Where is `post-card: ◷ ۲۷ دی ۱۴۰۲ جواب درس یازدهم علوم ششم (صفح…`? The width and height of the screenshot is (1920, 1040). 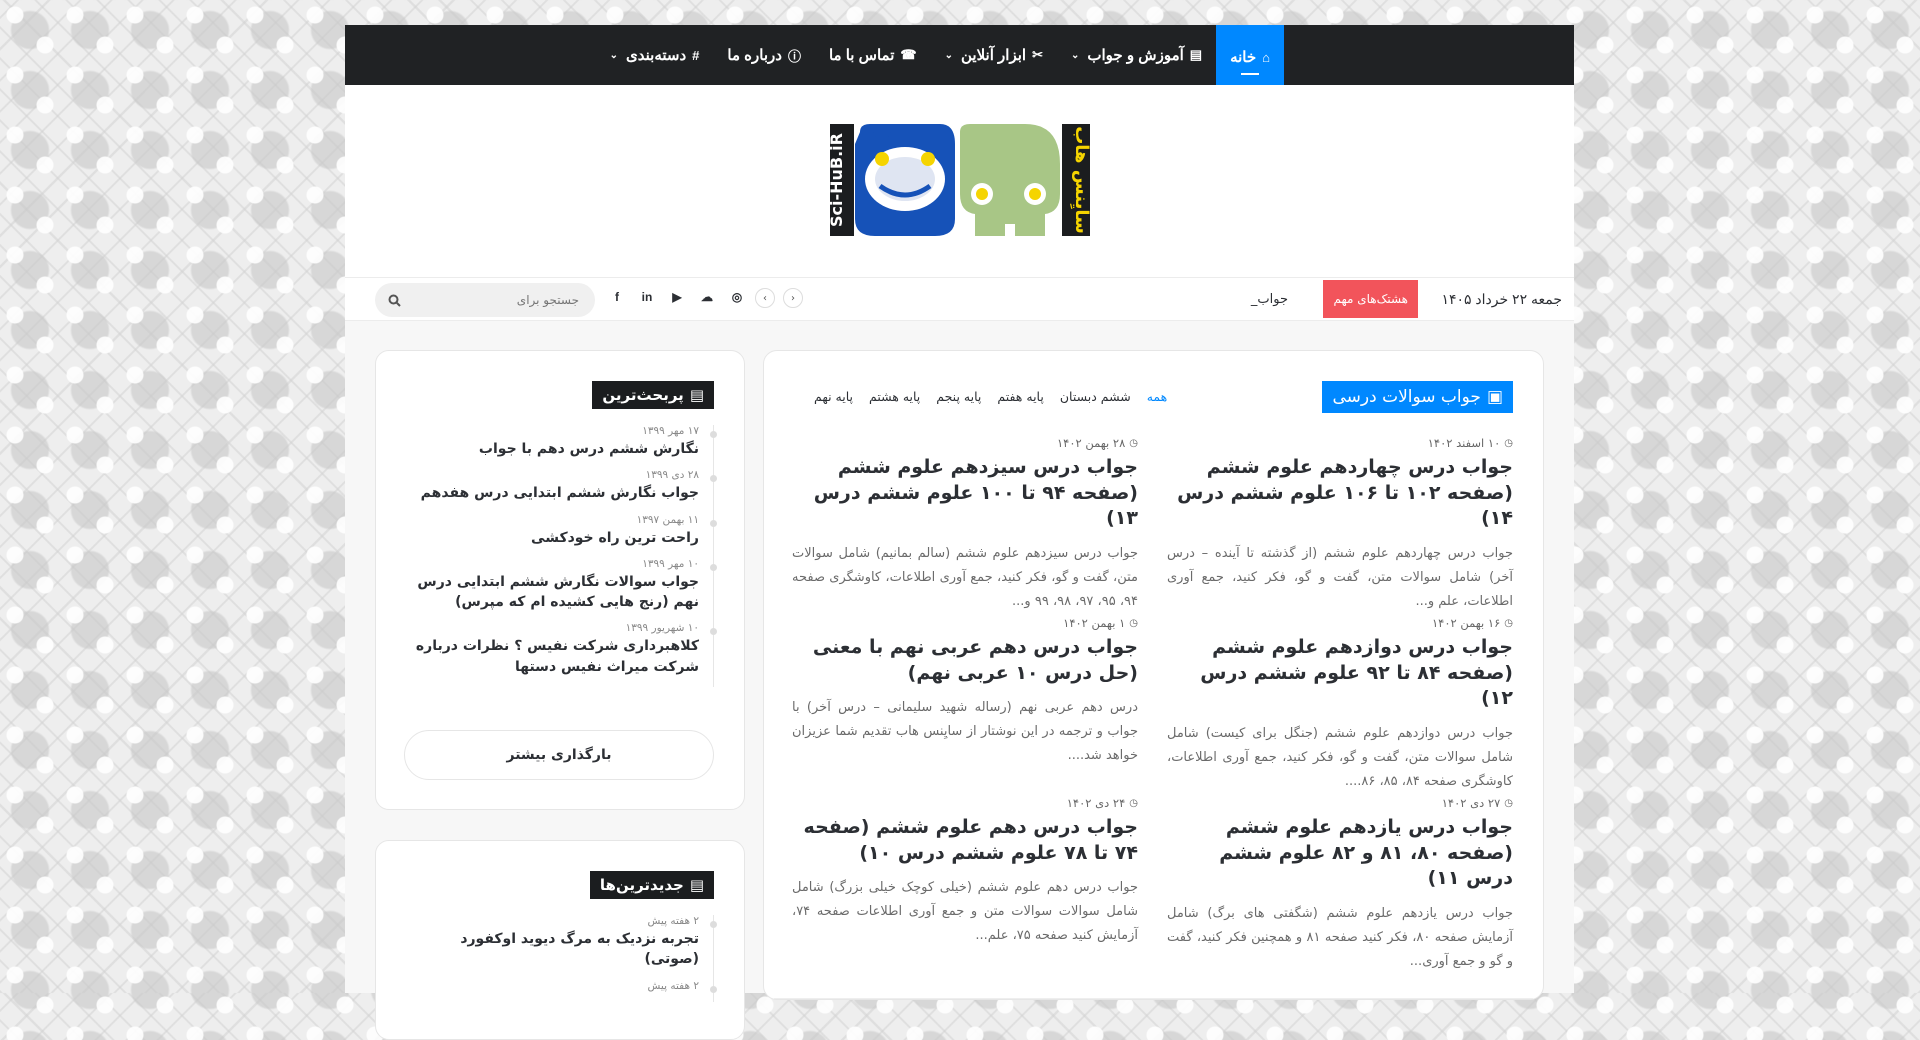 post-card: ◷ ۲۷ دی ۱۴۰۲ جواب درس یازدهم علوم ششم (صفح… is located at coordinates (1340, 884).